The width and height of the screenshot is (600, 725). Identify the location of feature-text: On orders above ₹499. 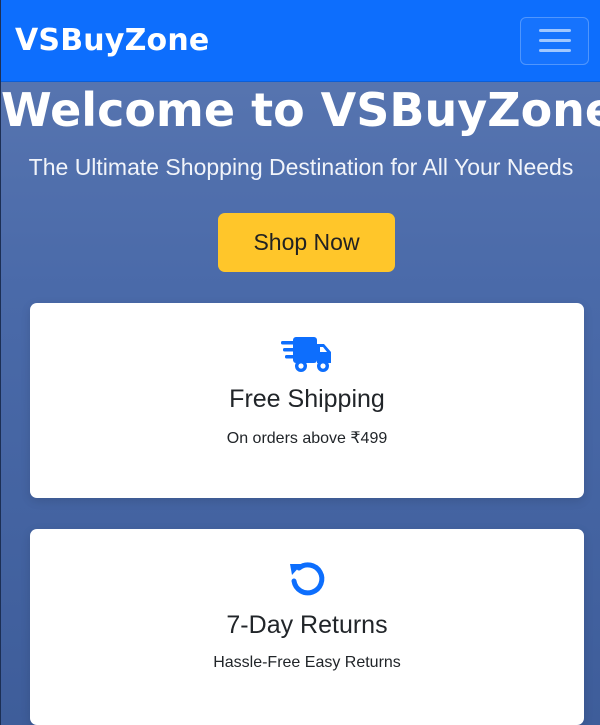
(307, 438).